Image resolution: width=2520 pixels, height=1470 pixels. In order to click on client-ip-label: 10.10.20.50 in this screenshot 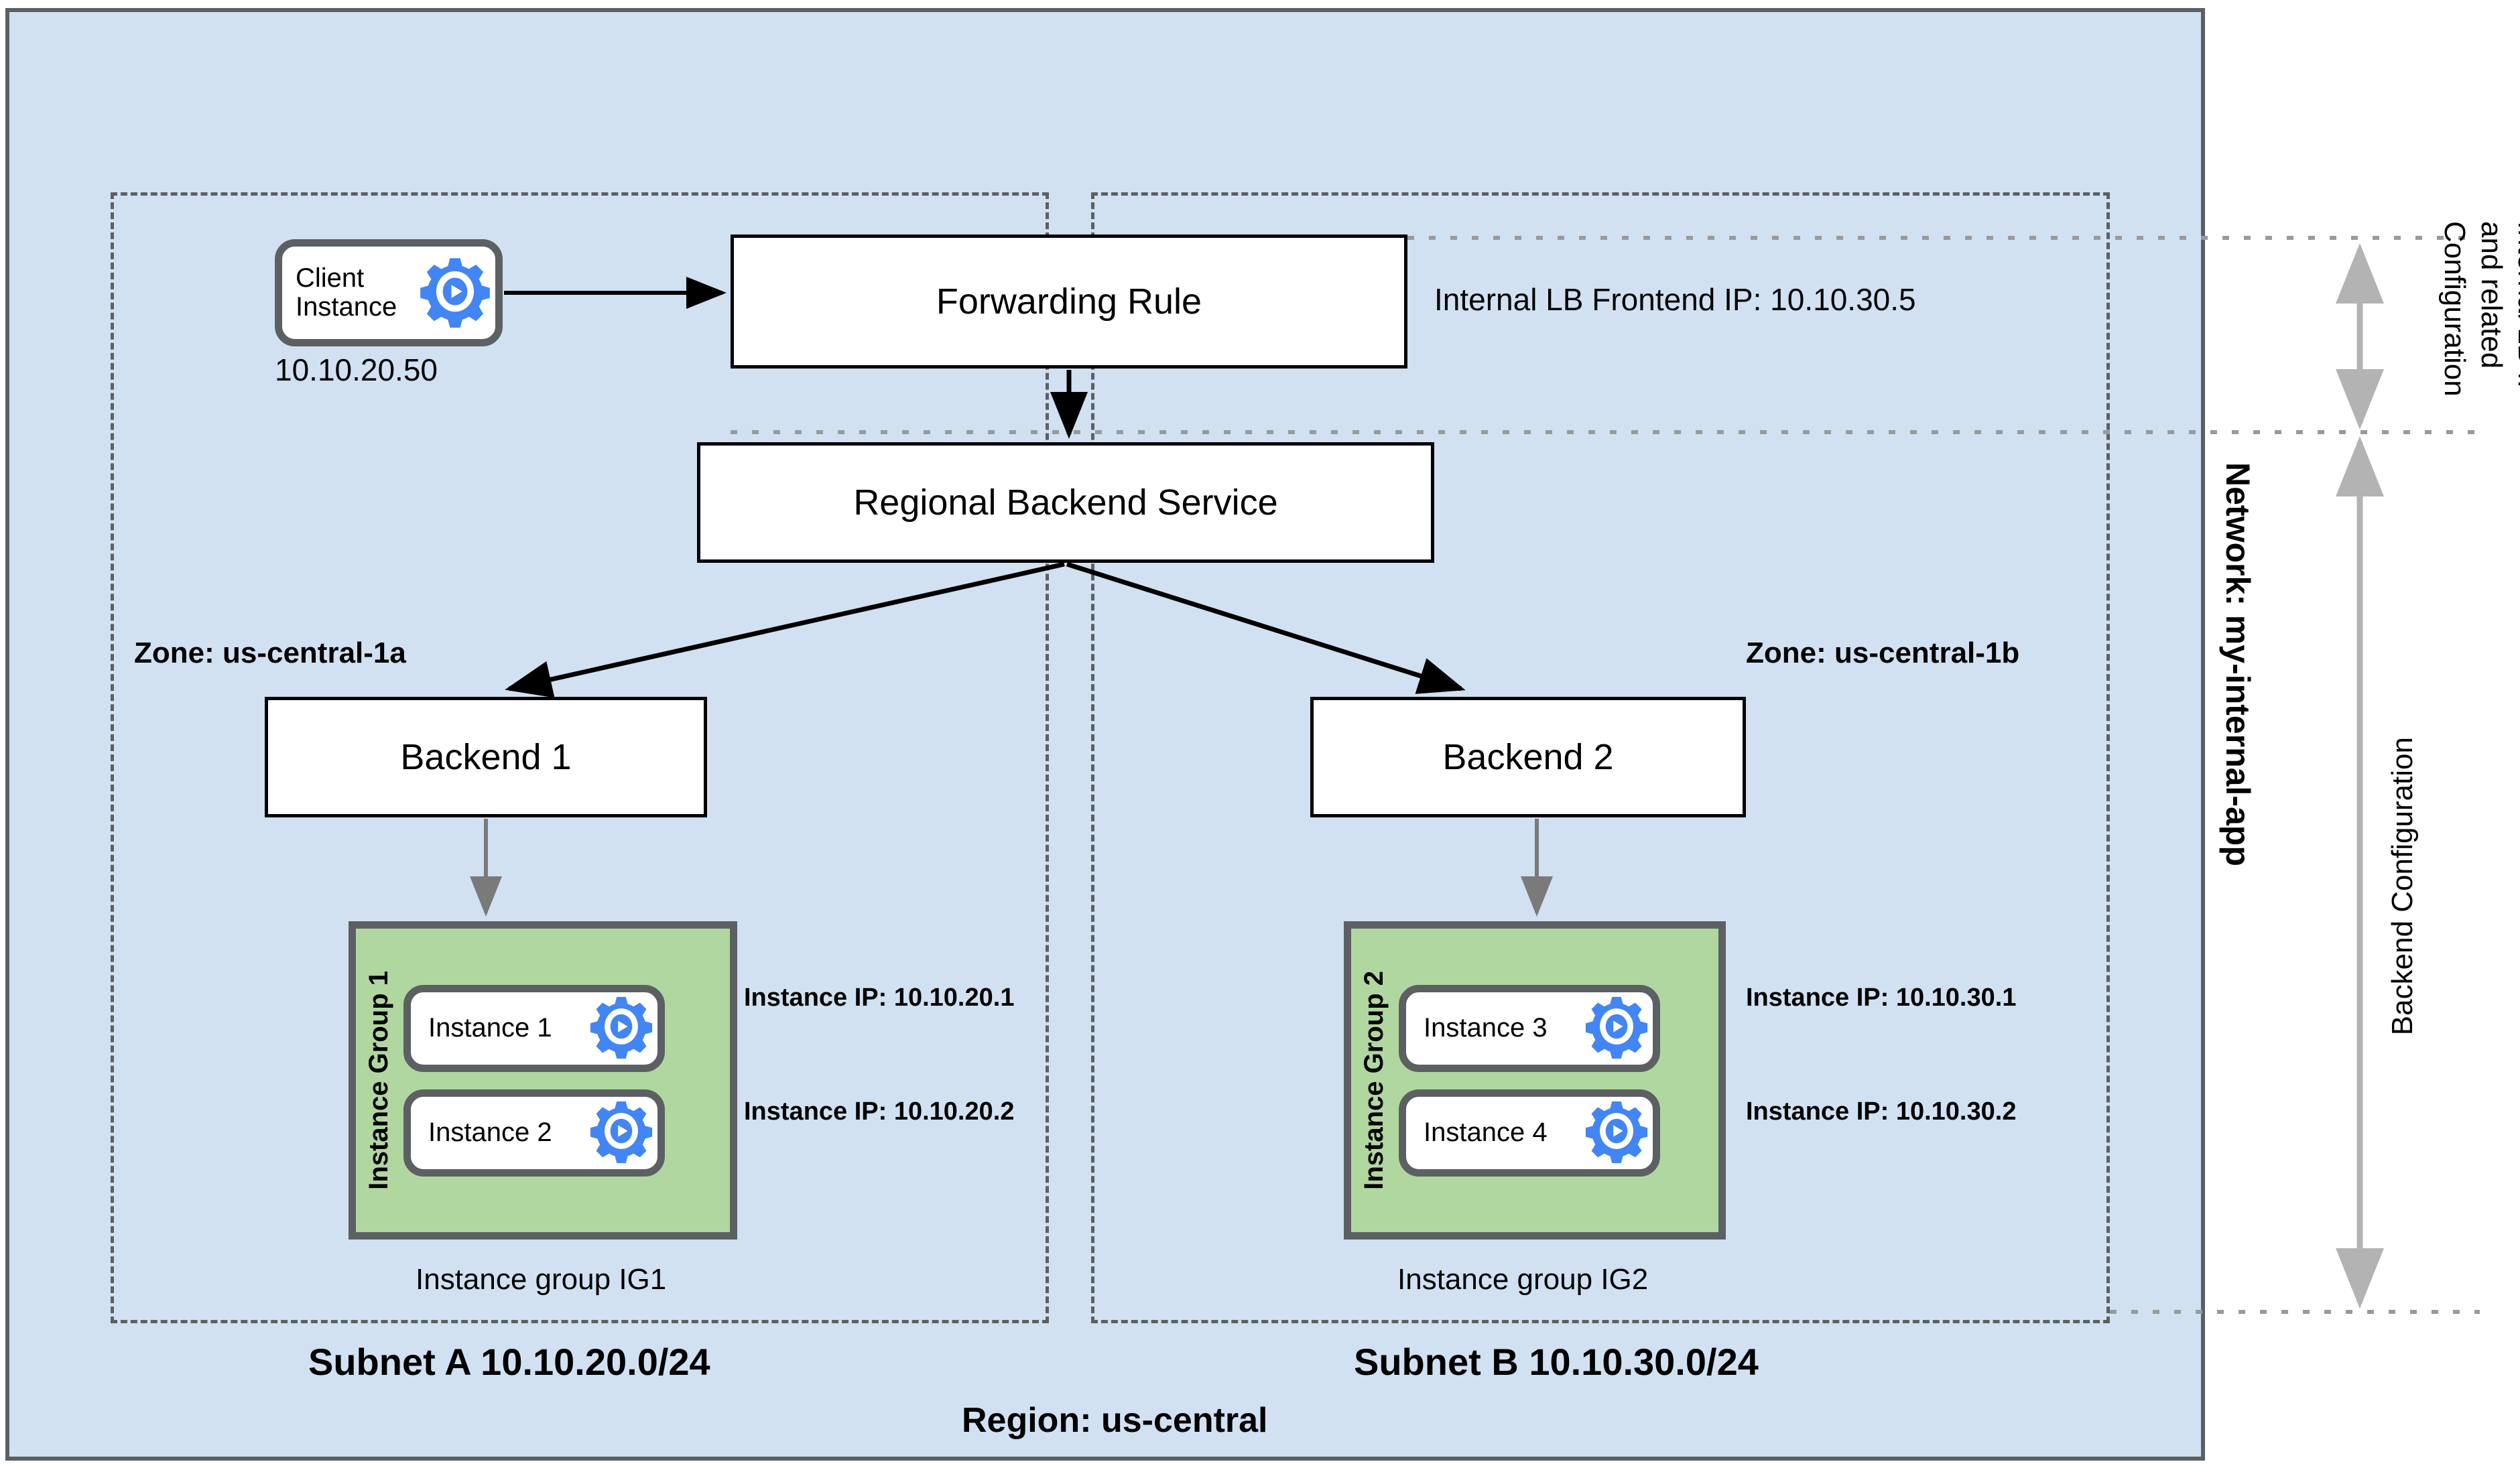, I will do `click(356, 369)`.